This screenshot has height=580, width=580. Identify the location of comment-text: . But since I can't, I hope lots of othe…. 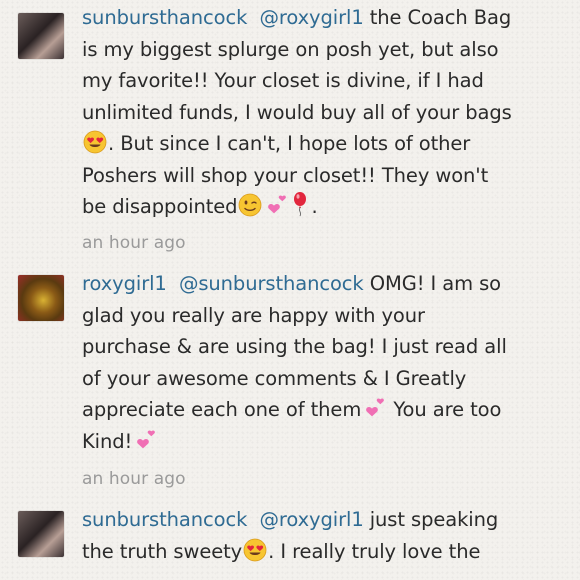
(289, 143).